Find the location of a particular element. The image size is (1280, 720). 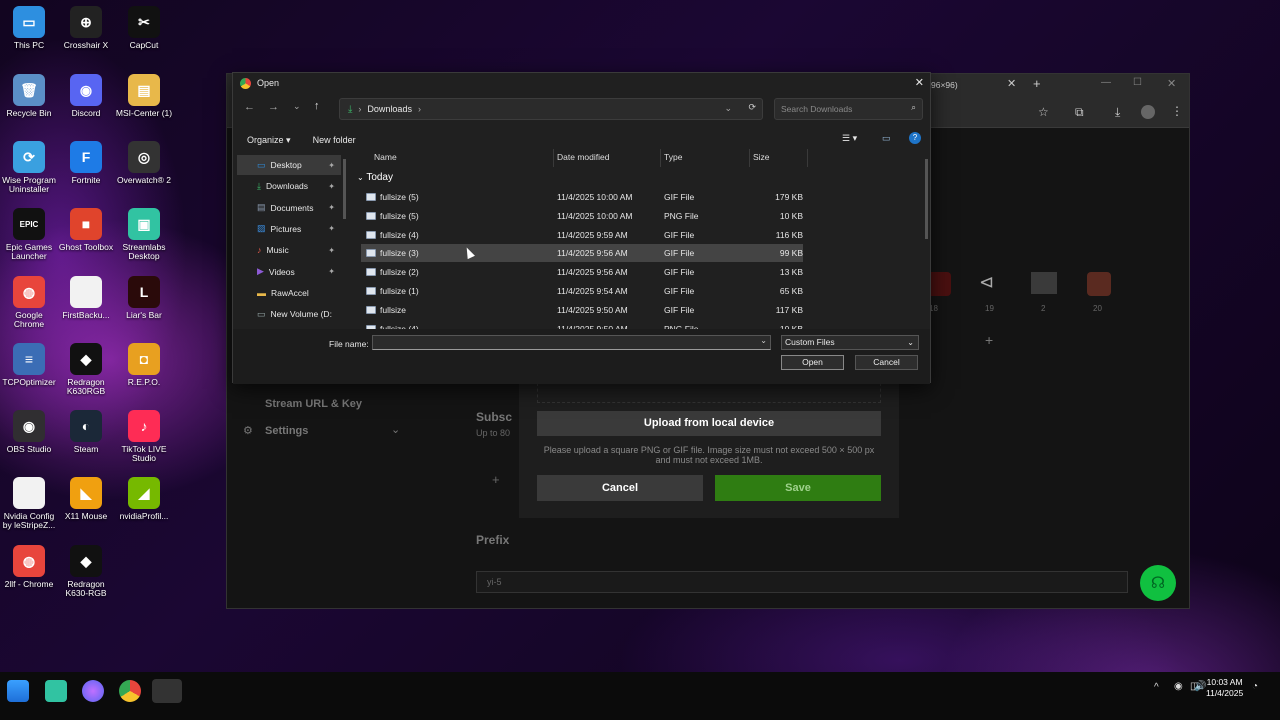

column-header-type: Type is located at coordinates (673, 157).